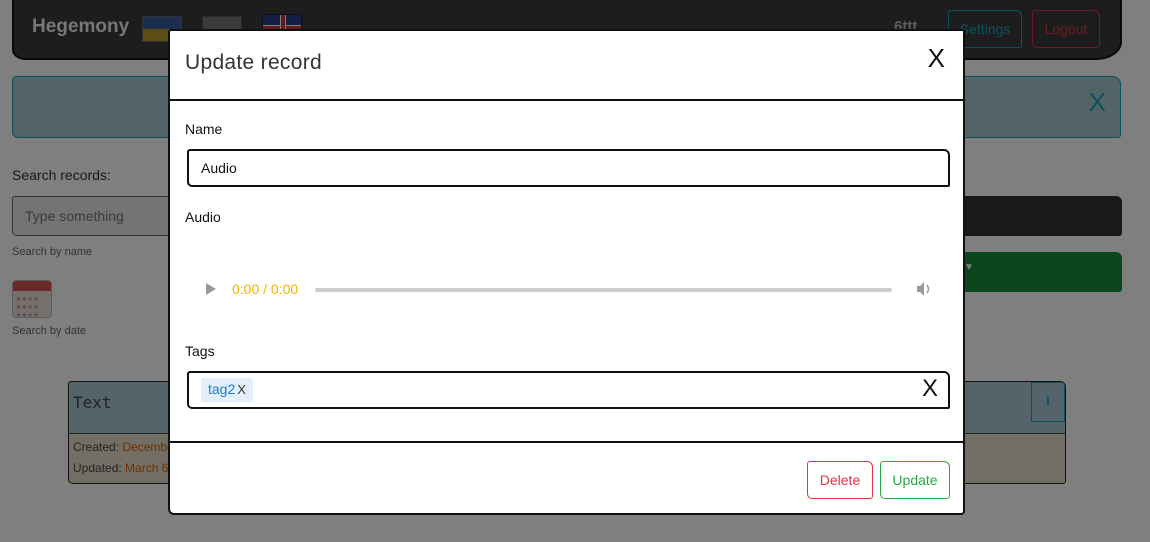  What do you see at coordinates (566, 478) in the screenshot?
I see `modal-footer: Delete Update` at bounding box center [566, 478].